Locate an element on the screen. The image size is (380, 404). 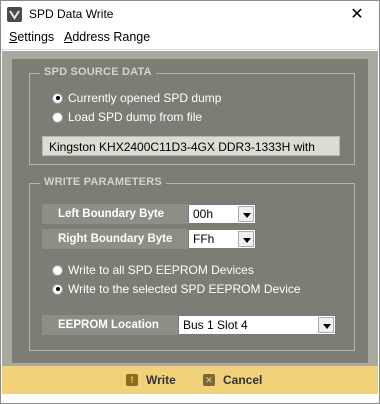
window-title: SPD Data Write is located at coordinates (71, 14).